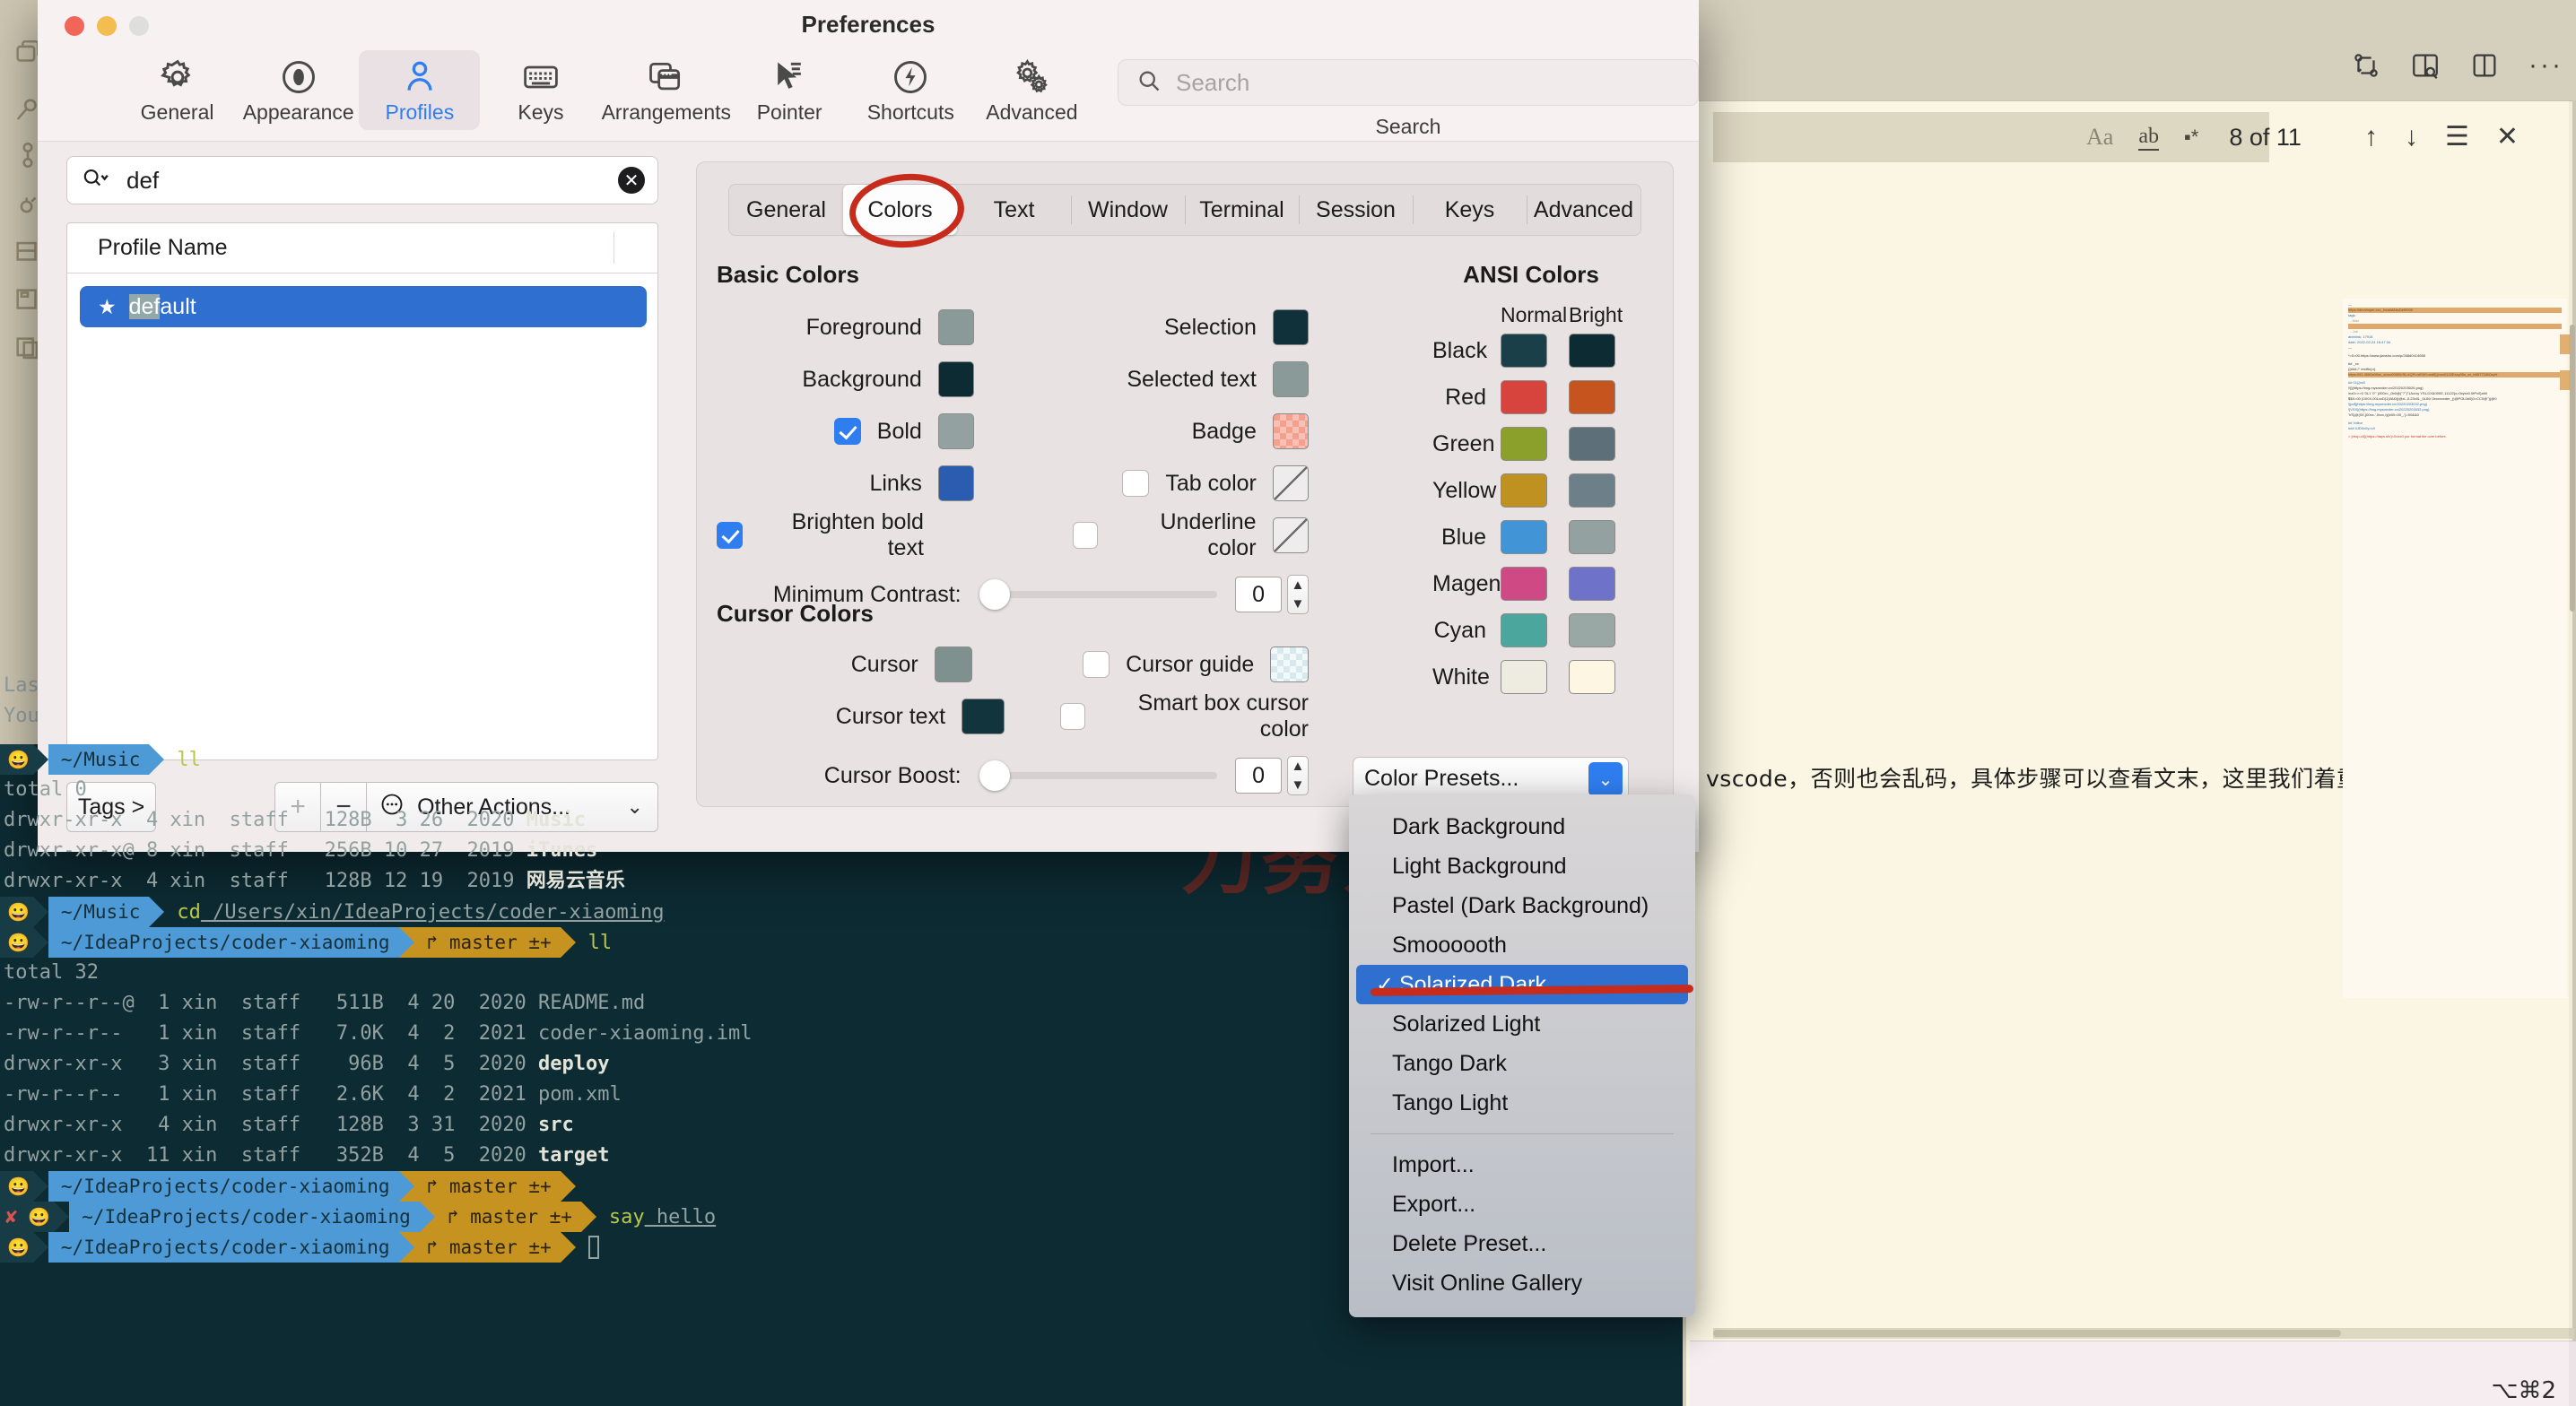 The width and height of the screenshot is (2576, 1406). I want to click on cursor-swatch, so click(953, 664).